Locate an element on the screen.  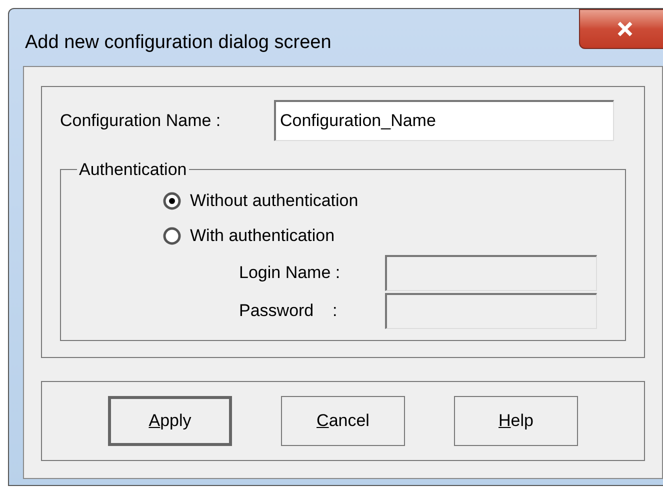
dialog-button: Apply is located at coordinates (170, 421).